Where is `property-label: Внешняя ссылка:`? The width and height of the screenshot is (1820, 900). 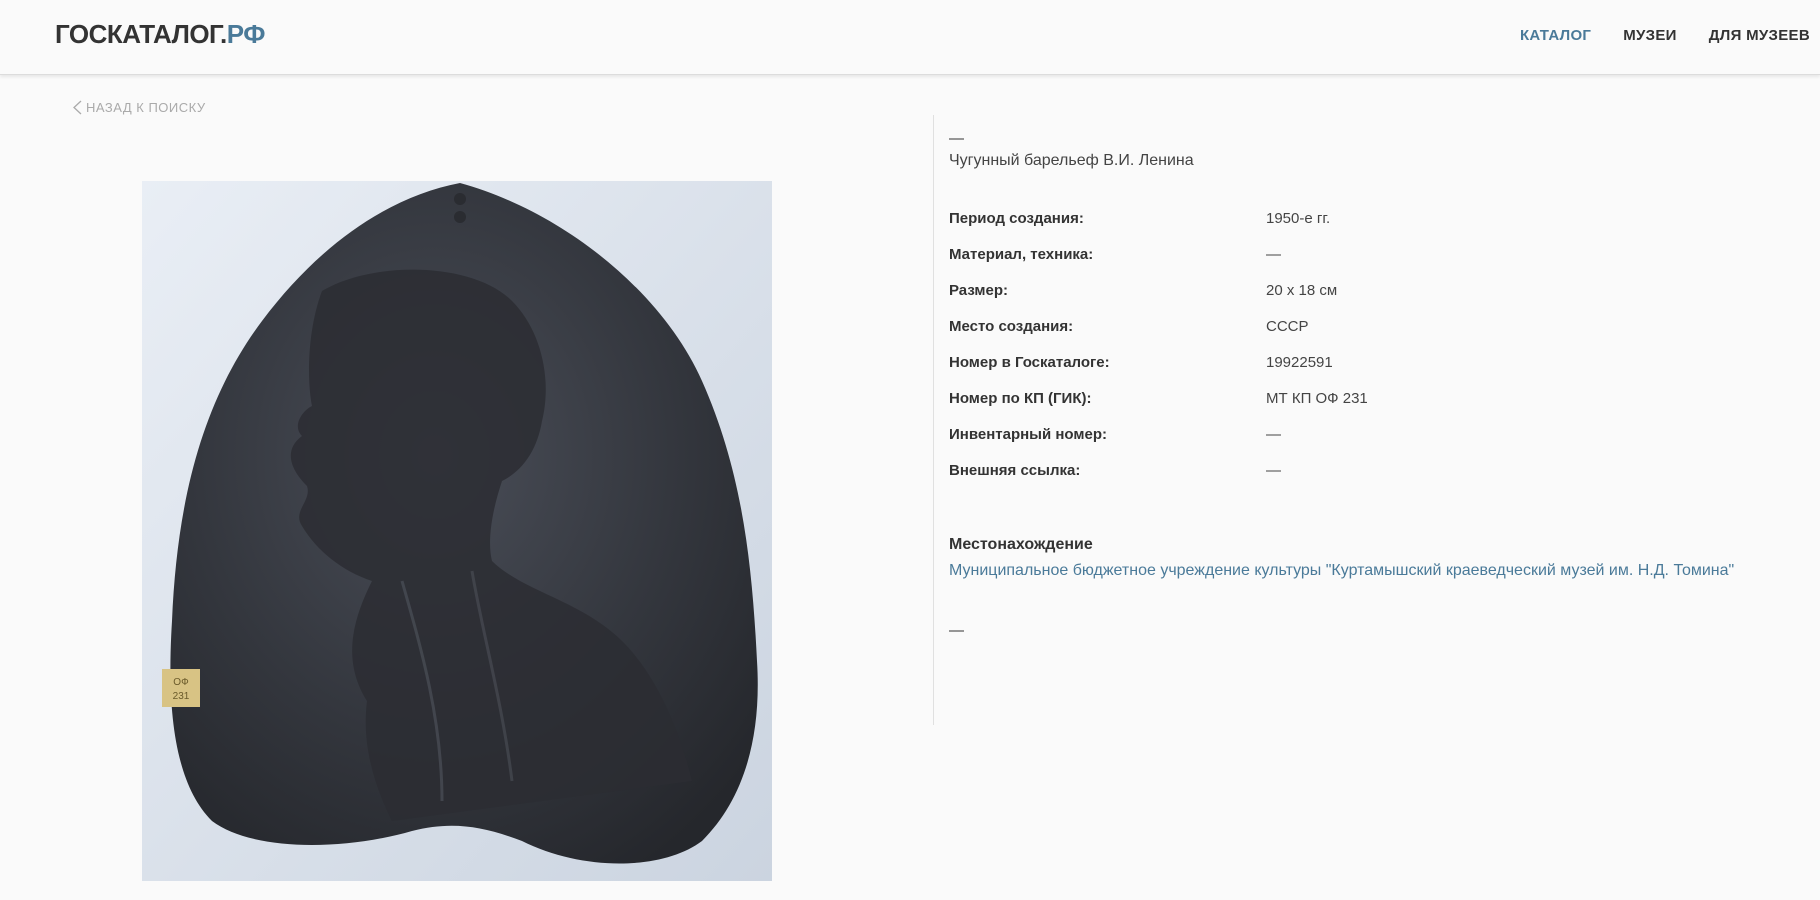 property-label: Внешняя ссылка: is located at coordinates (1015, 470).